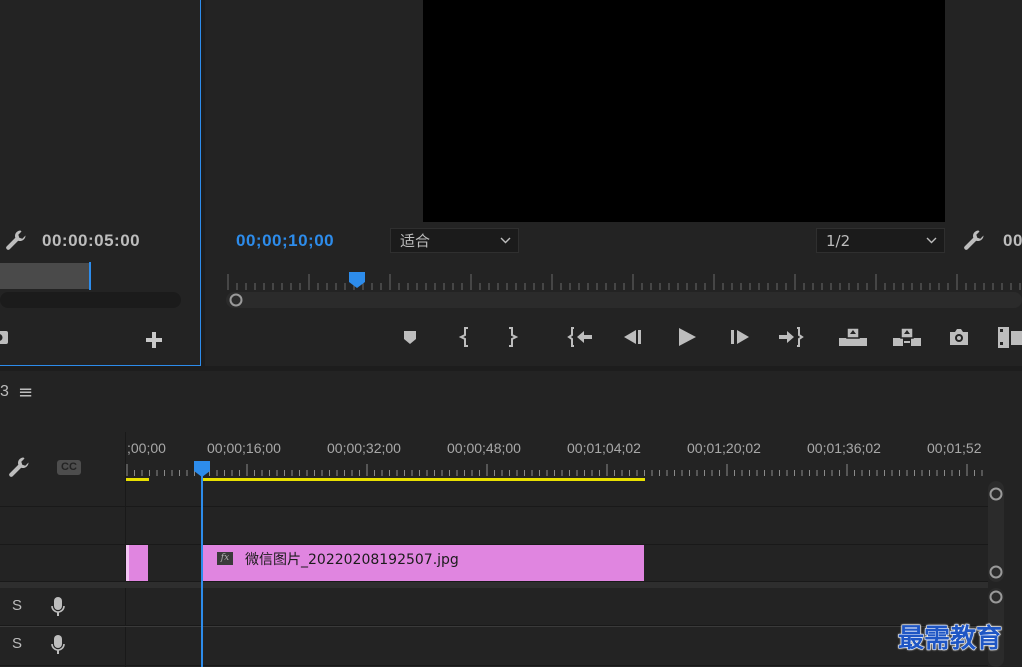 This screenshot has height=667, width=1022. I want to click on lift-icon, so click(853, 337).